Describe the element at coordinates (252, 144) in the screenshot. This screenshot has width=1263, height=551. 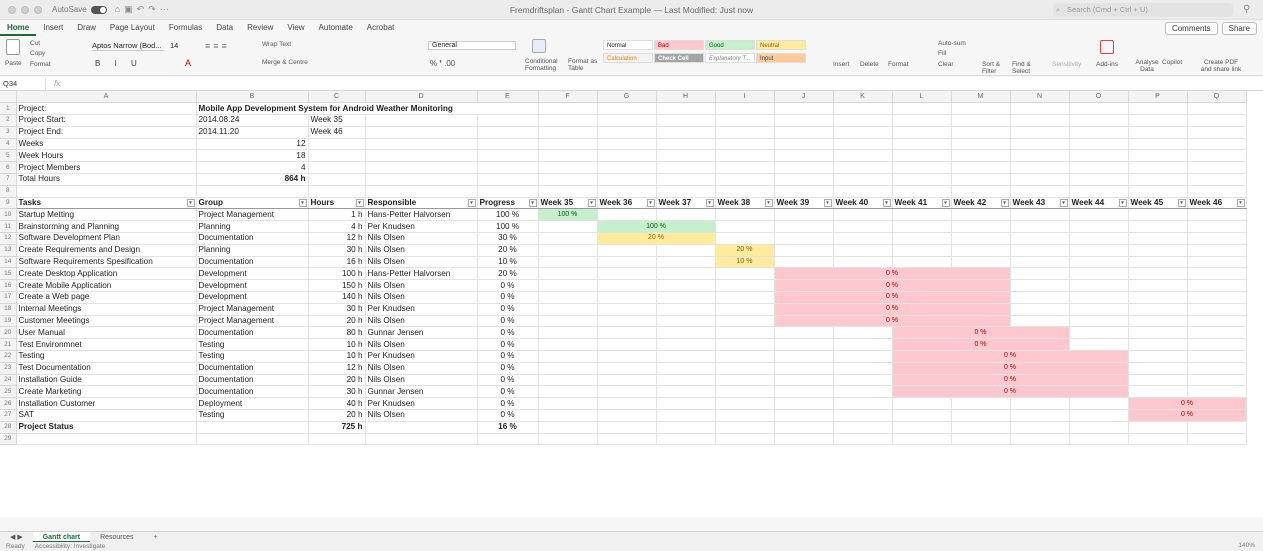
I see `cell: 12` at that location.